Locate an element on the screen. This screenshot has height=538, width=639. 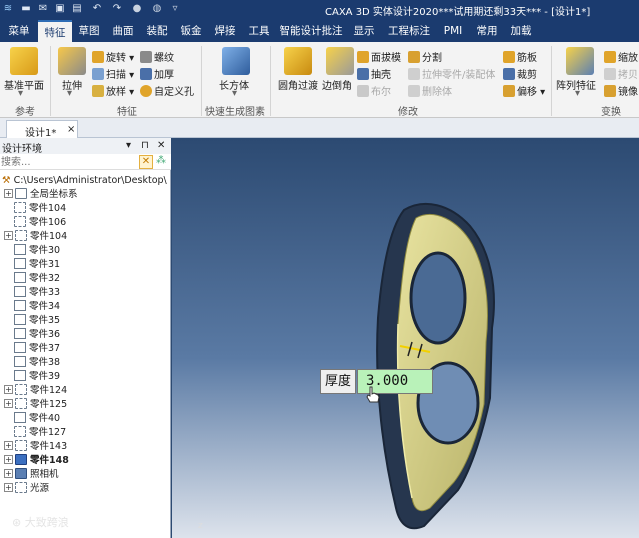
thicken-label: 加厚 is located at coordinates (164, 75).